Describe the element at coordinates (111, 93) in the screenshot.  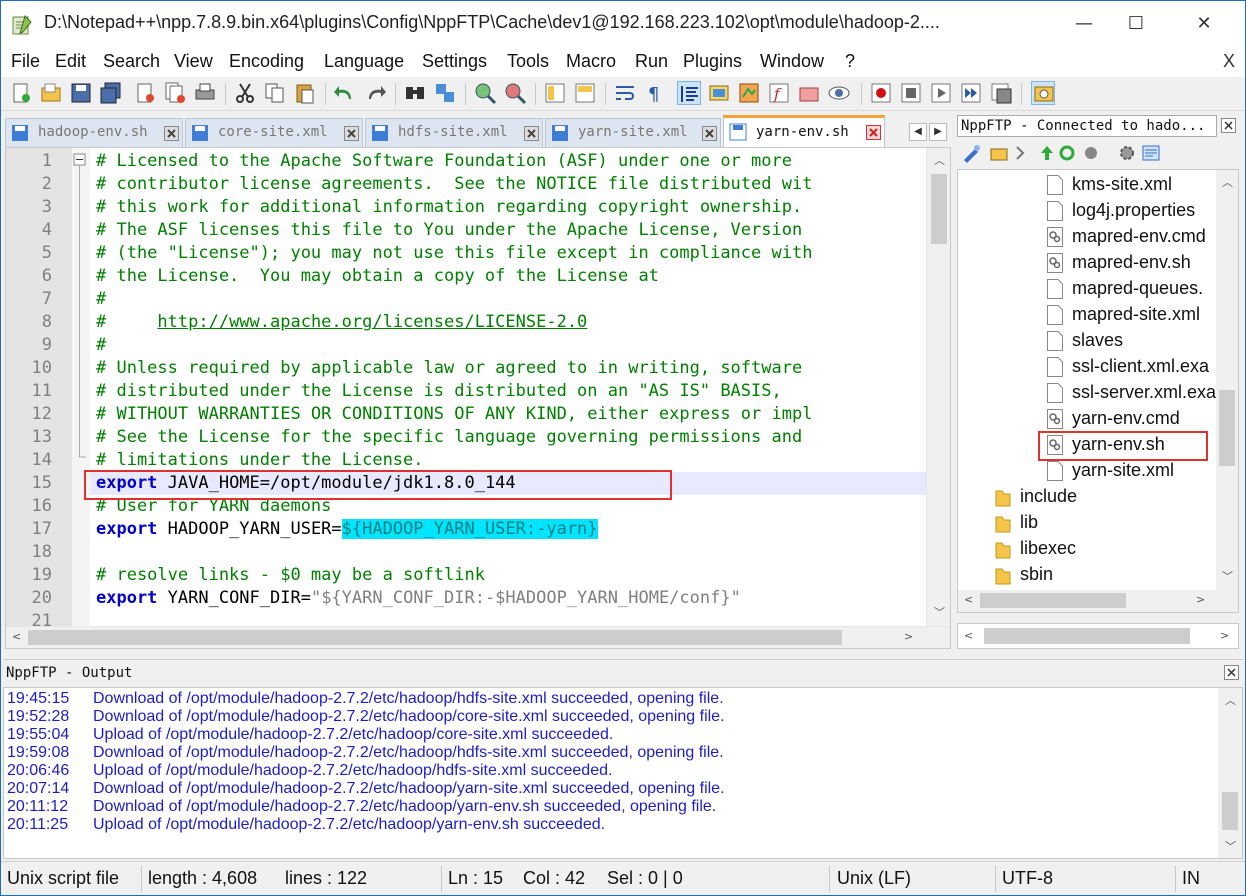
I see `save-all-icon` at that location.